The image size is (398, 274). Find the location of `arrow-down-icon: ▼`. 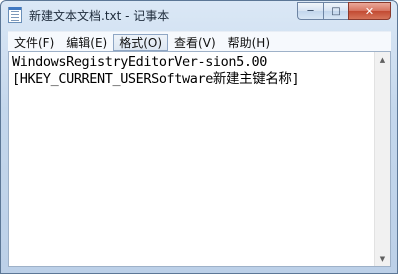

arrow-down-icon: ▼ is located at coordinates (382, 258).